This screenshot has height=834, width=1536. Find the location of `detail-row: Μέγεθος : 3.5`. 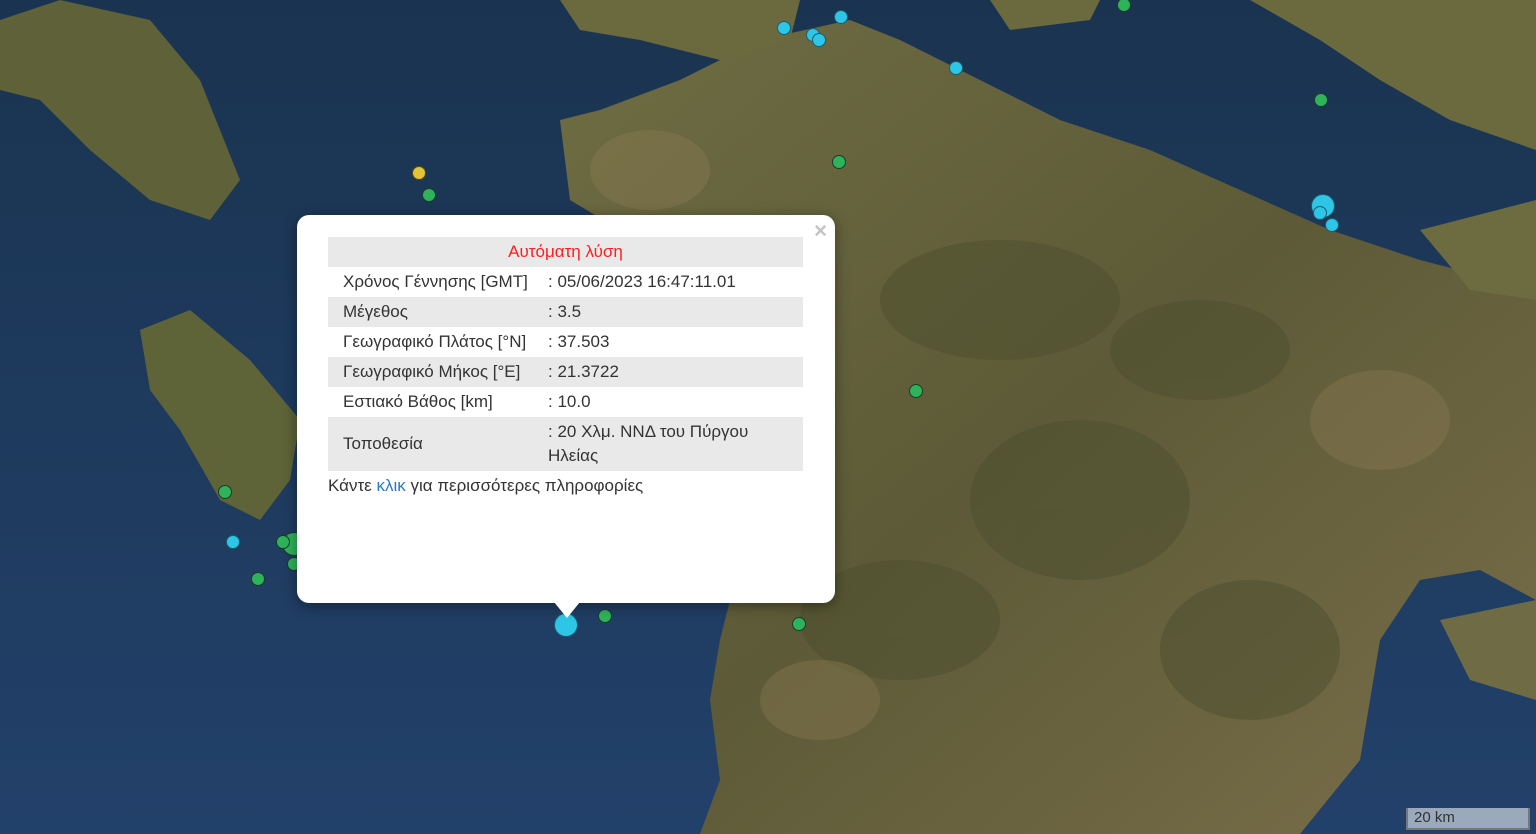

detail-row: Μέγεθος : 3.5 is located at coordinates (565, 312).